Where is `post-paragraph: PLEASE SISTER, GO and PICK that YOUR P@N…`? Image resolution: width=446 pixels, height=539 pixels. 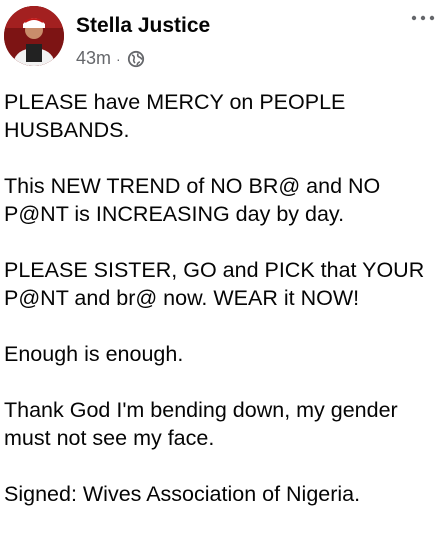 post-paragraph: PLEASE SISTER, GO and PICK that YOUR P@N… is located at coordinates (214, 284).